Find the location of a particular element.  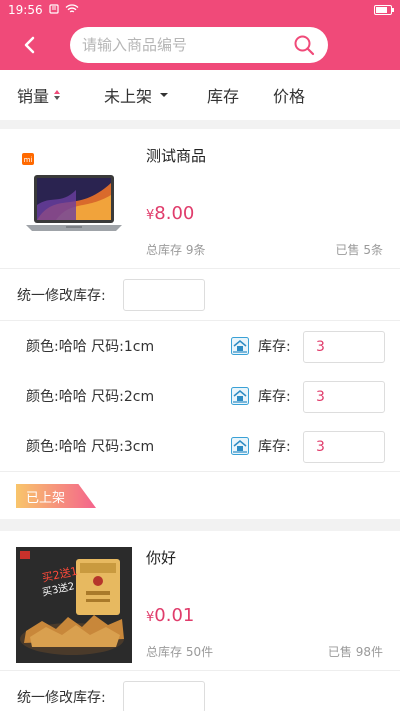

product-price: ¥0.01 is located at coordinates (170, 615).